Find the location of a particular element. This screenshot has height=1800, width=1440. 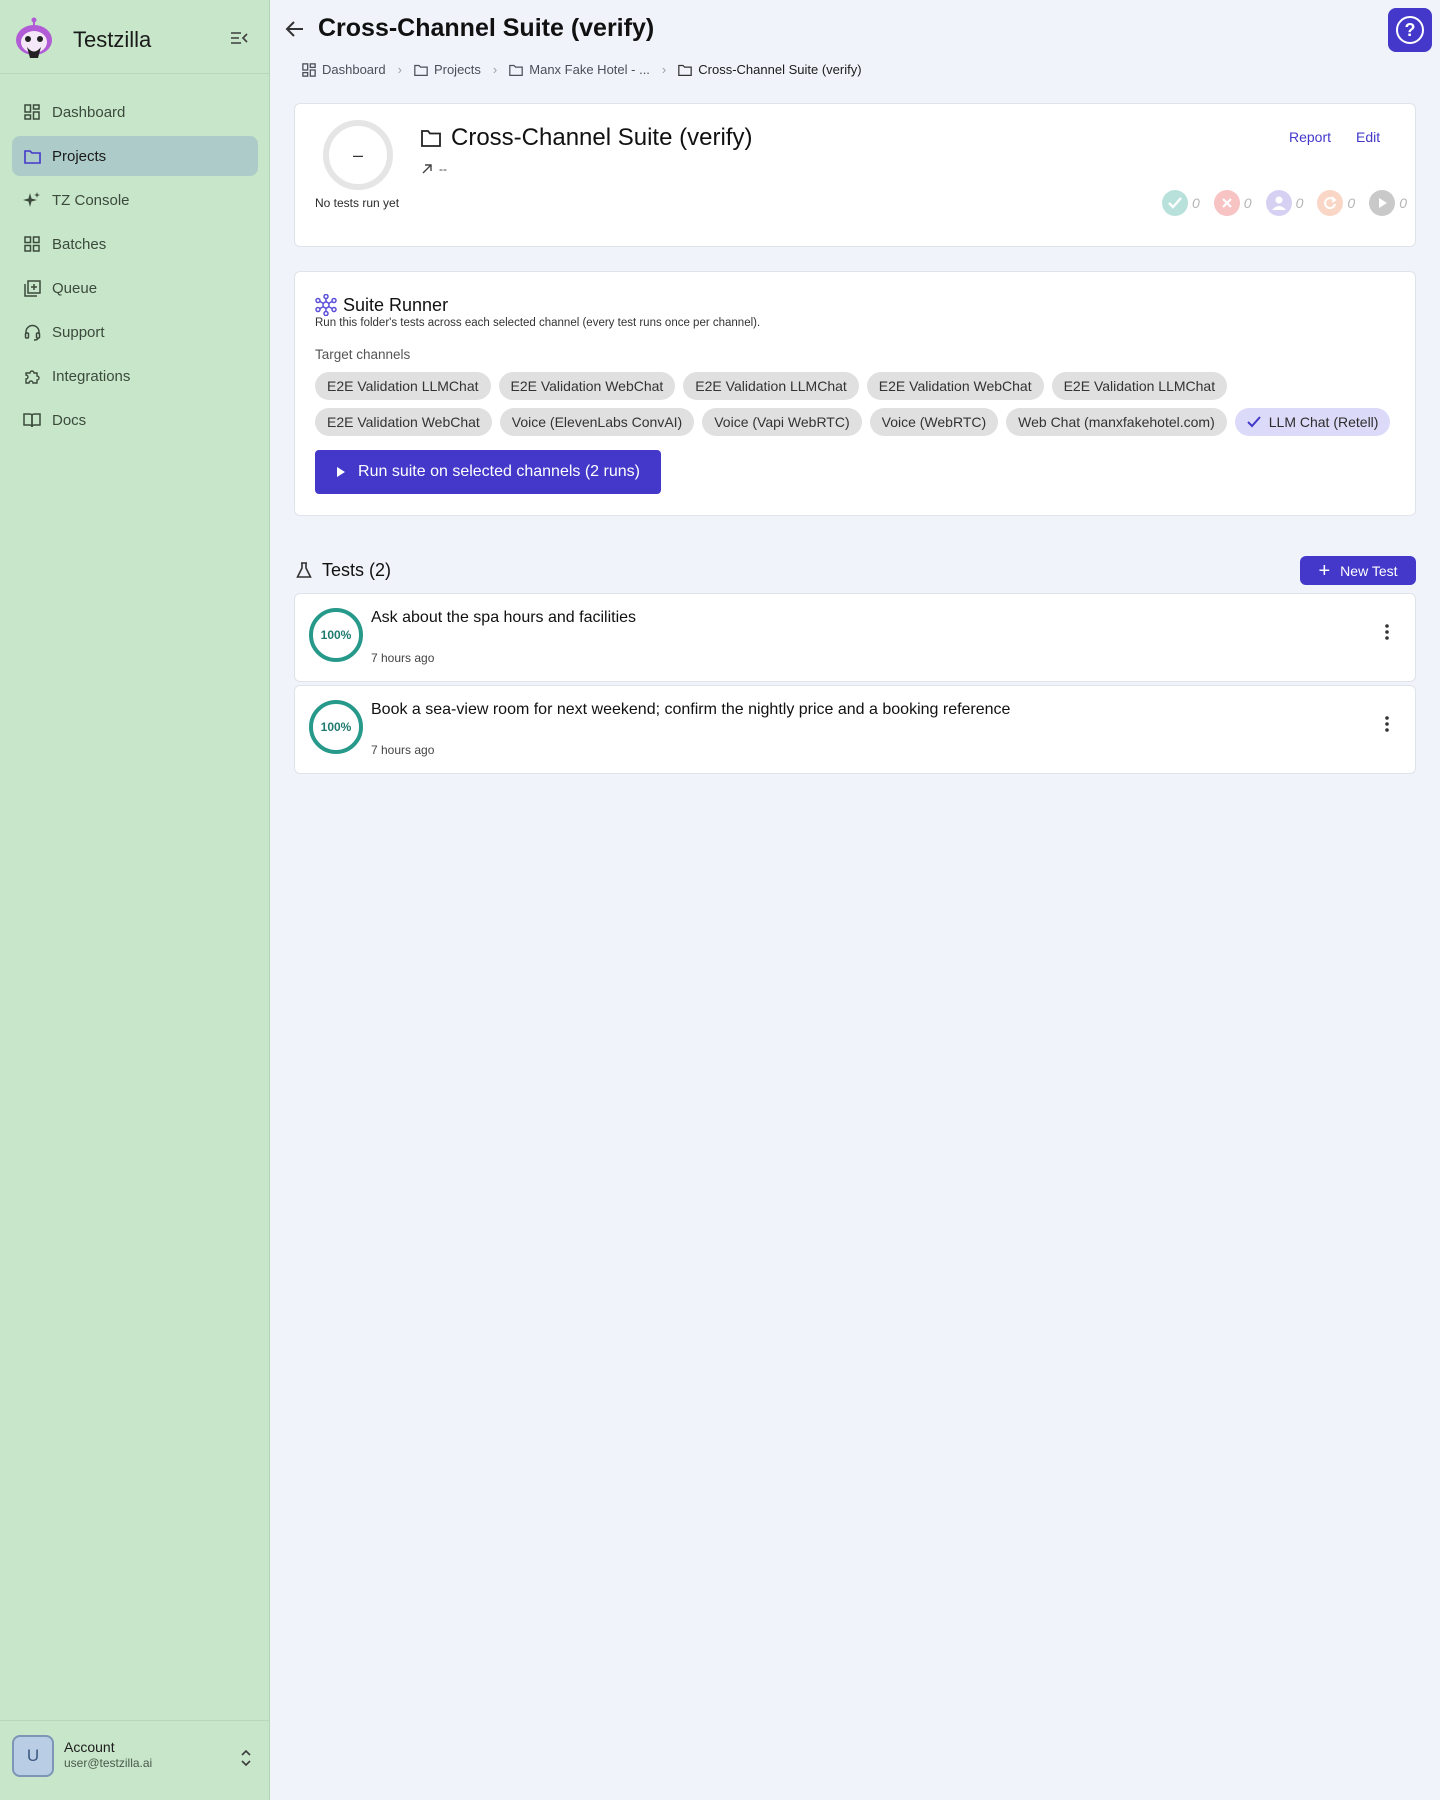

run-suite-button: Run suite on selected channels (2 runs) is located at coordinates (488, 472).